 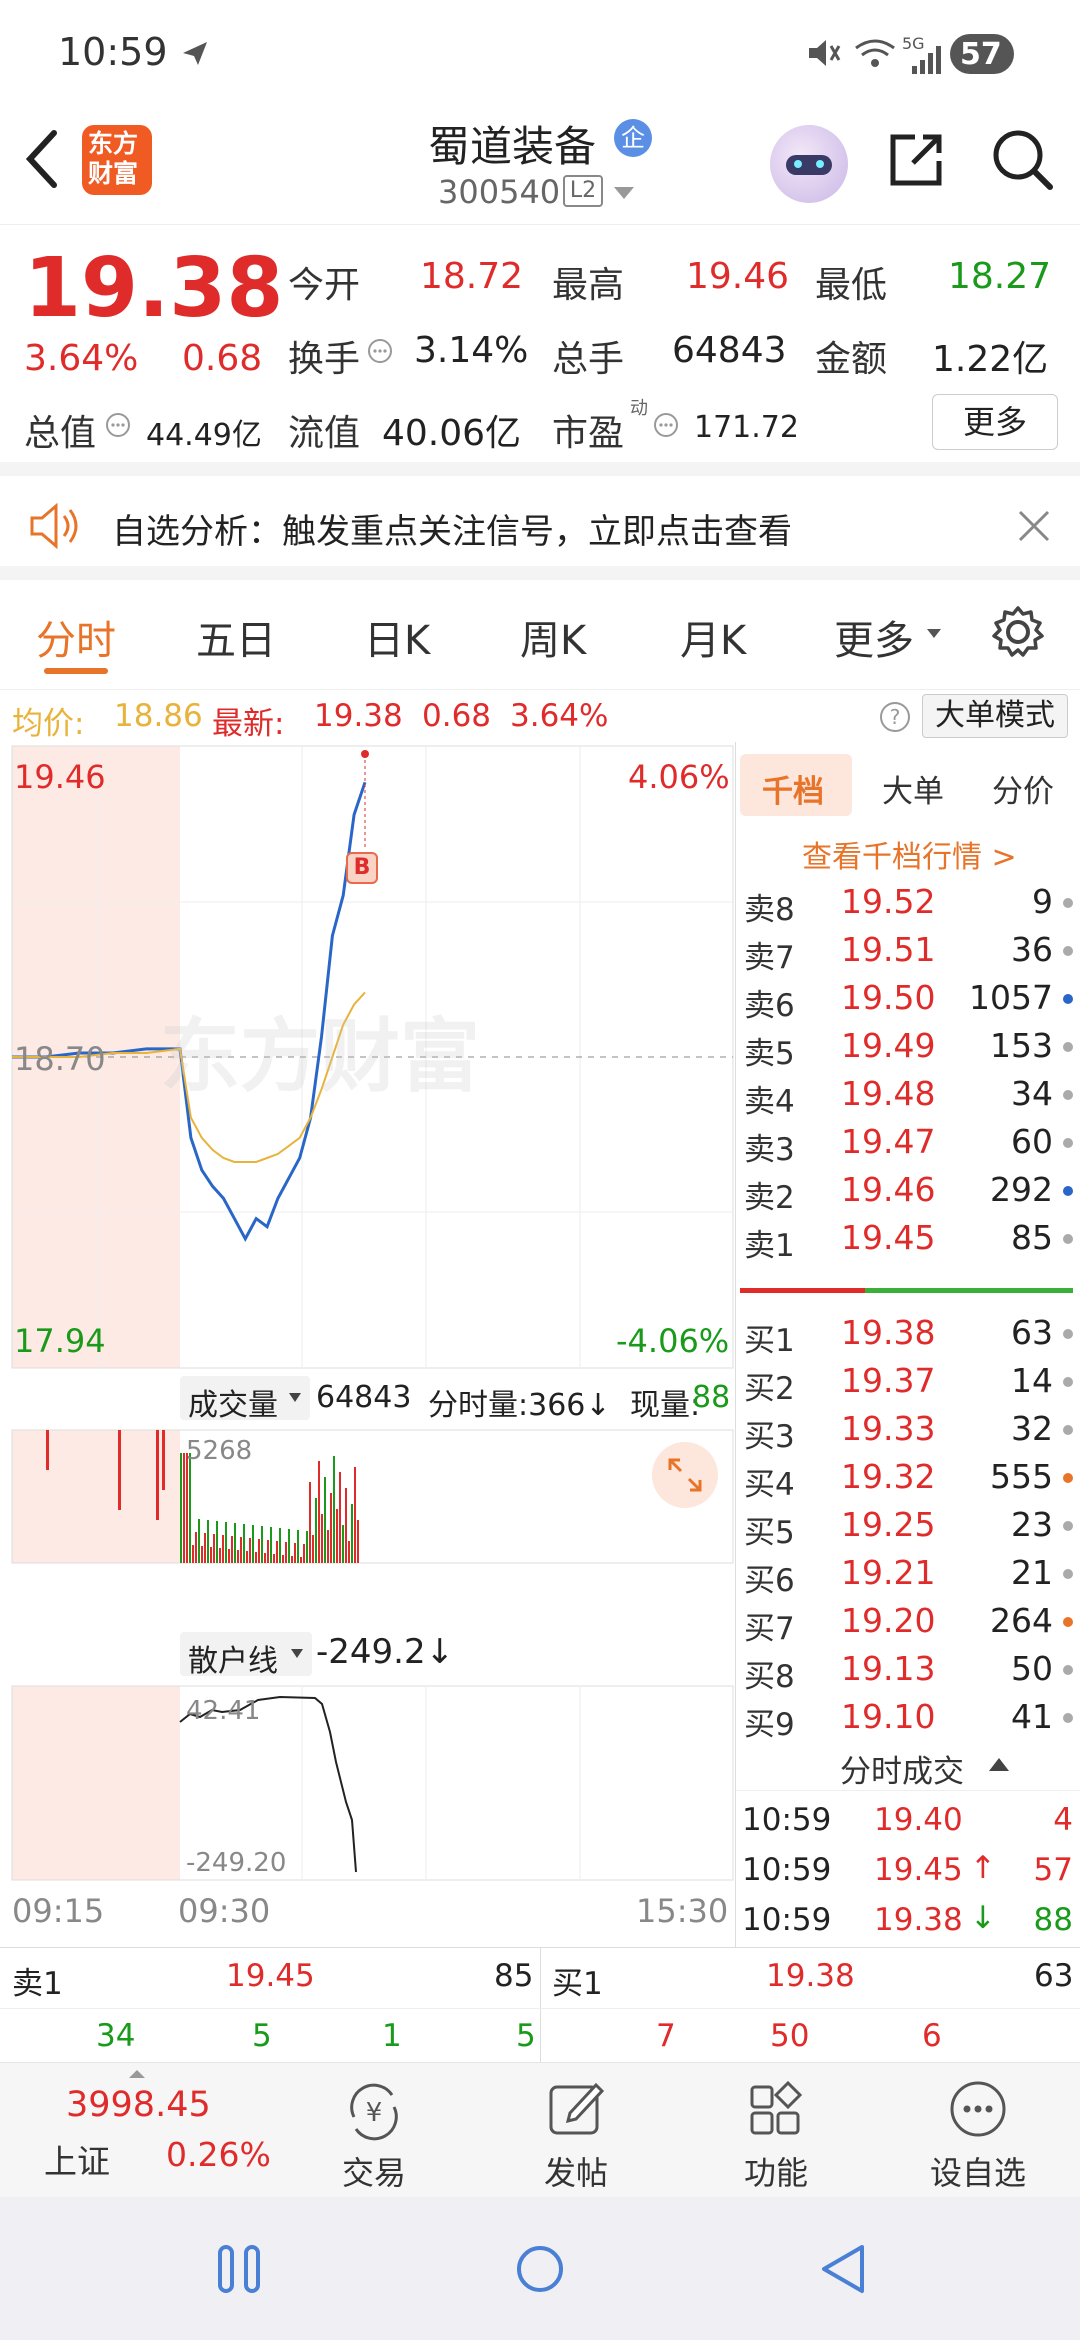 What do you see at coordinates (908, 1717) in the screenshot?
I see `bid-level-row: 买9 19.10 41` at bounding box center [908, 1717].